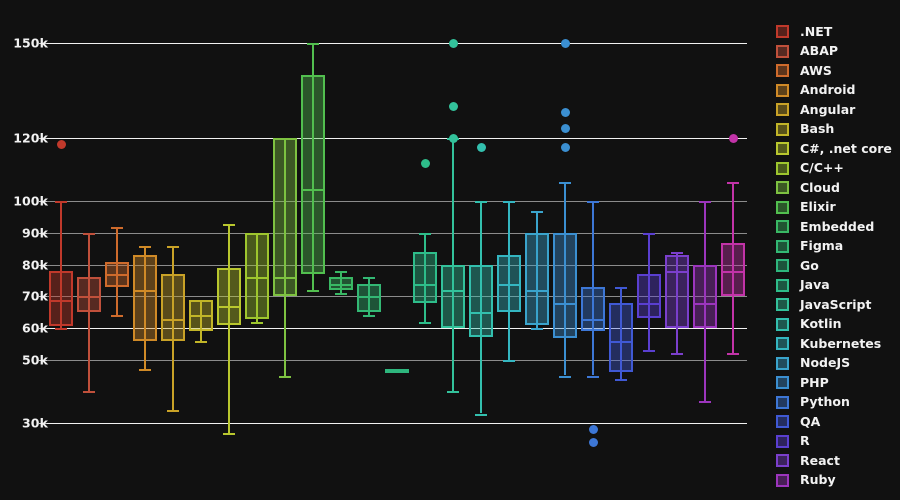 This screenshot has height=500, width=900. I want to click on legend-item: Kotlin, so click(835, 325).